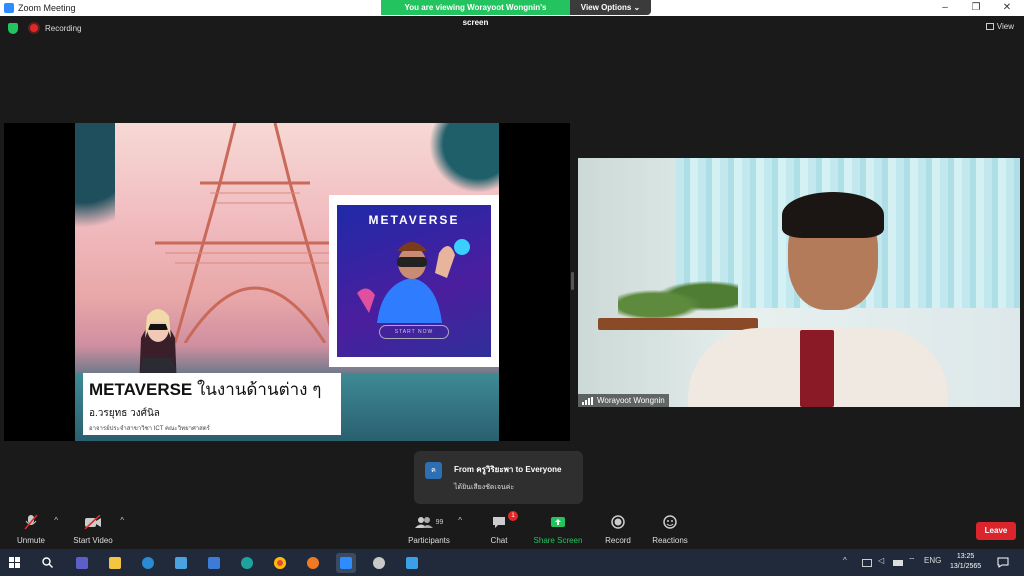 The height and width of the screenshot is (576, 1024). Describe the element at coordinates (976, 8) in the screenshot. I see `restore-button: ❐` at that location.